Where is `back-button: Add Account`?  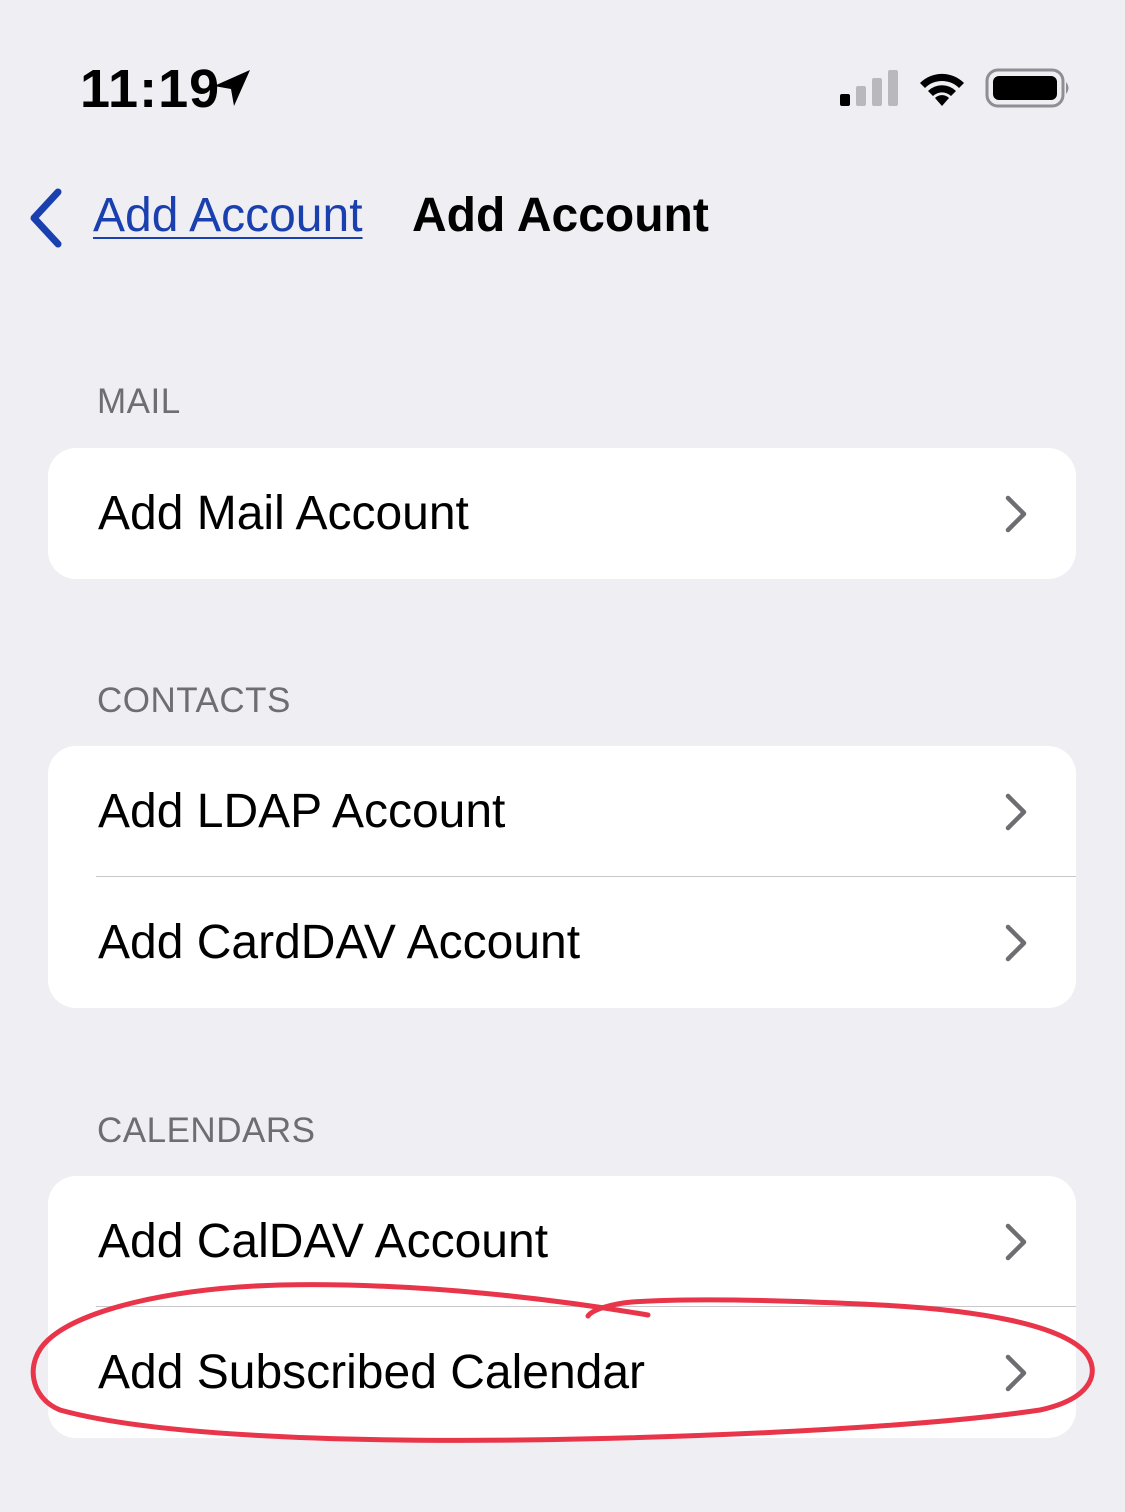 back-button: Add Account is located at coordinates (228, 215).